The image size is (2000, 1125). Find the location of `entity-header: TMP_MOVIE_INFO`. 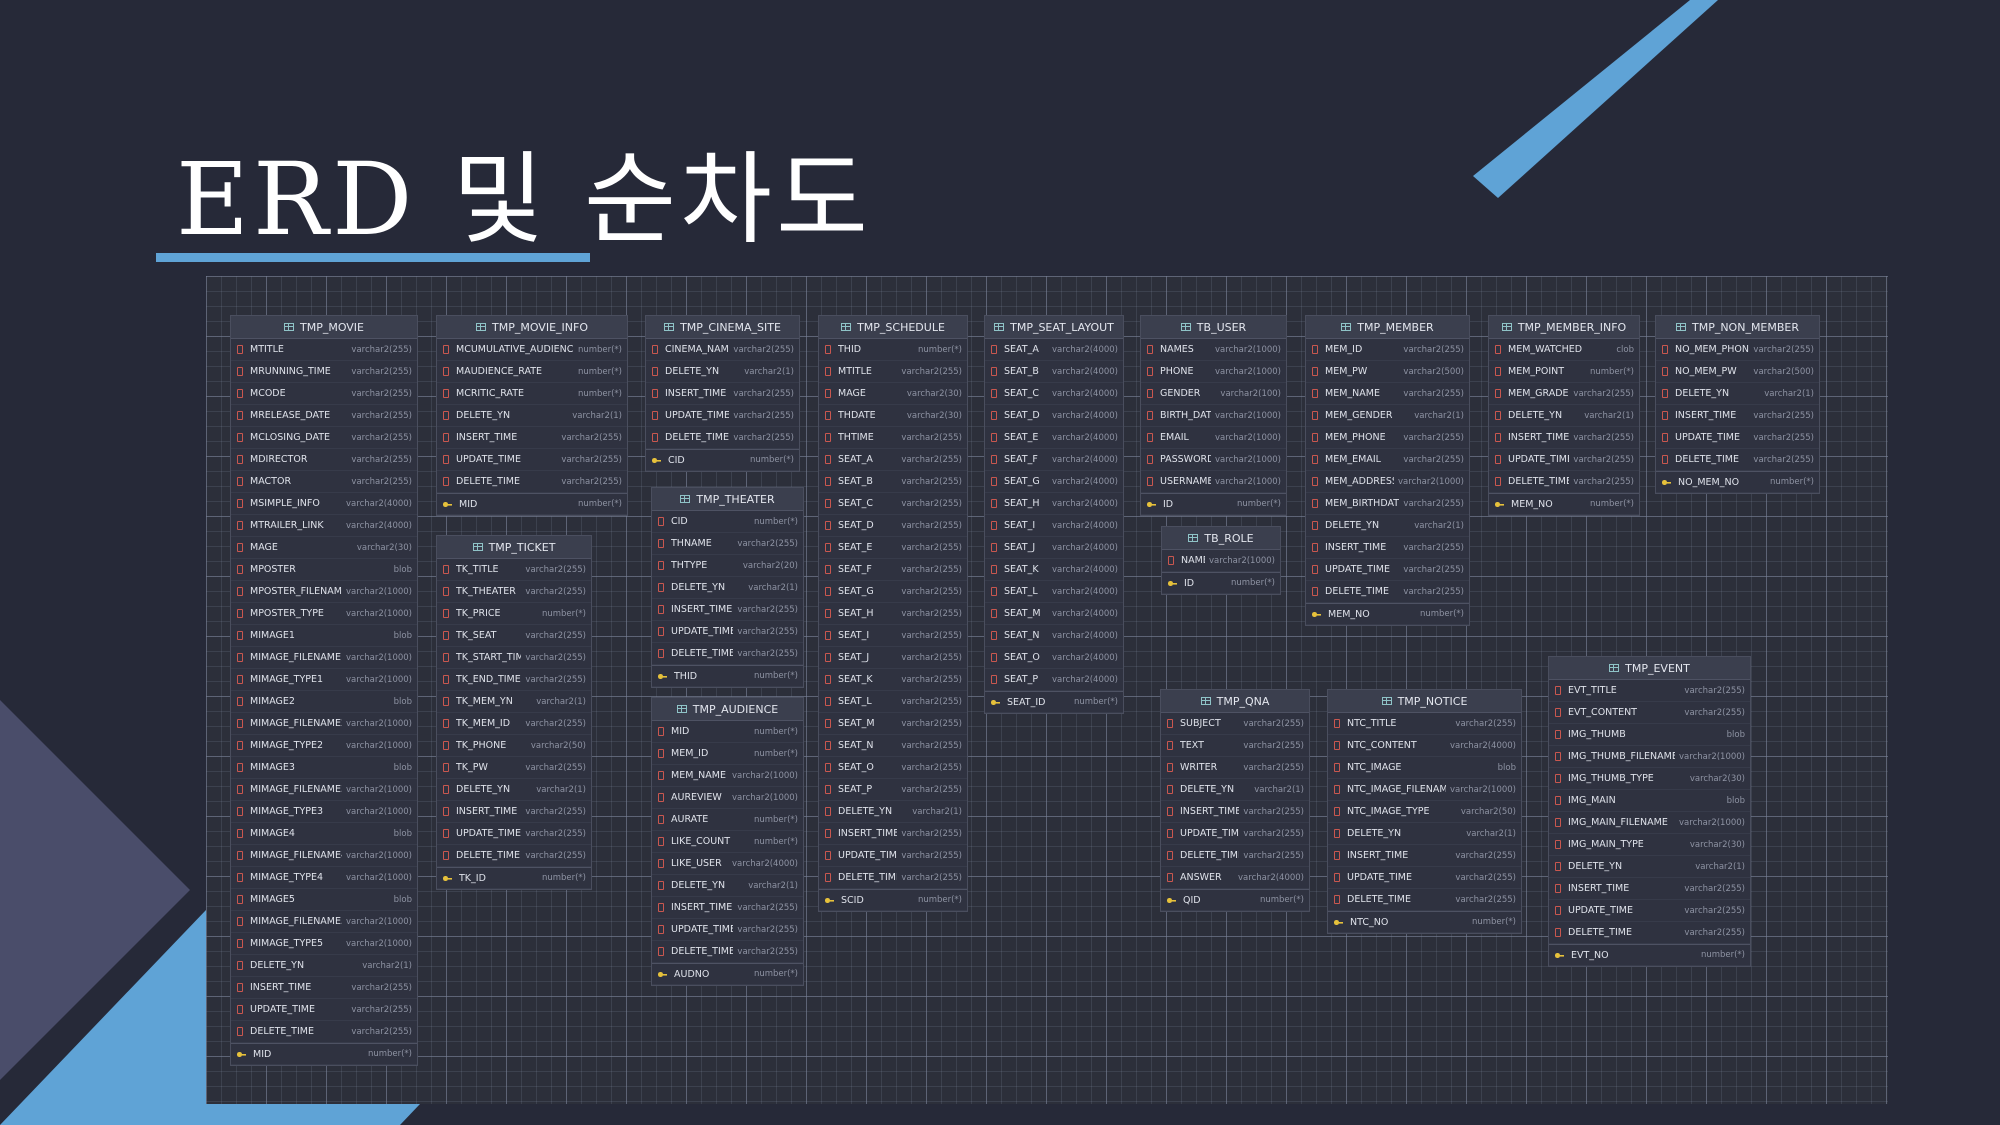

entity-header: TMP_MOVIE_INFO is located at coordinates (532, 327).